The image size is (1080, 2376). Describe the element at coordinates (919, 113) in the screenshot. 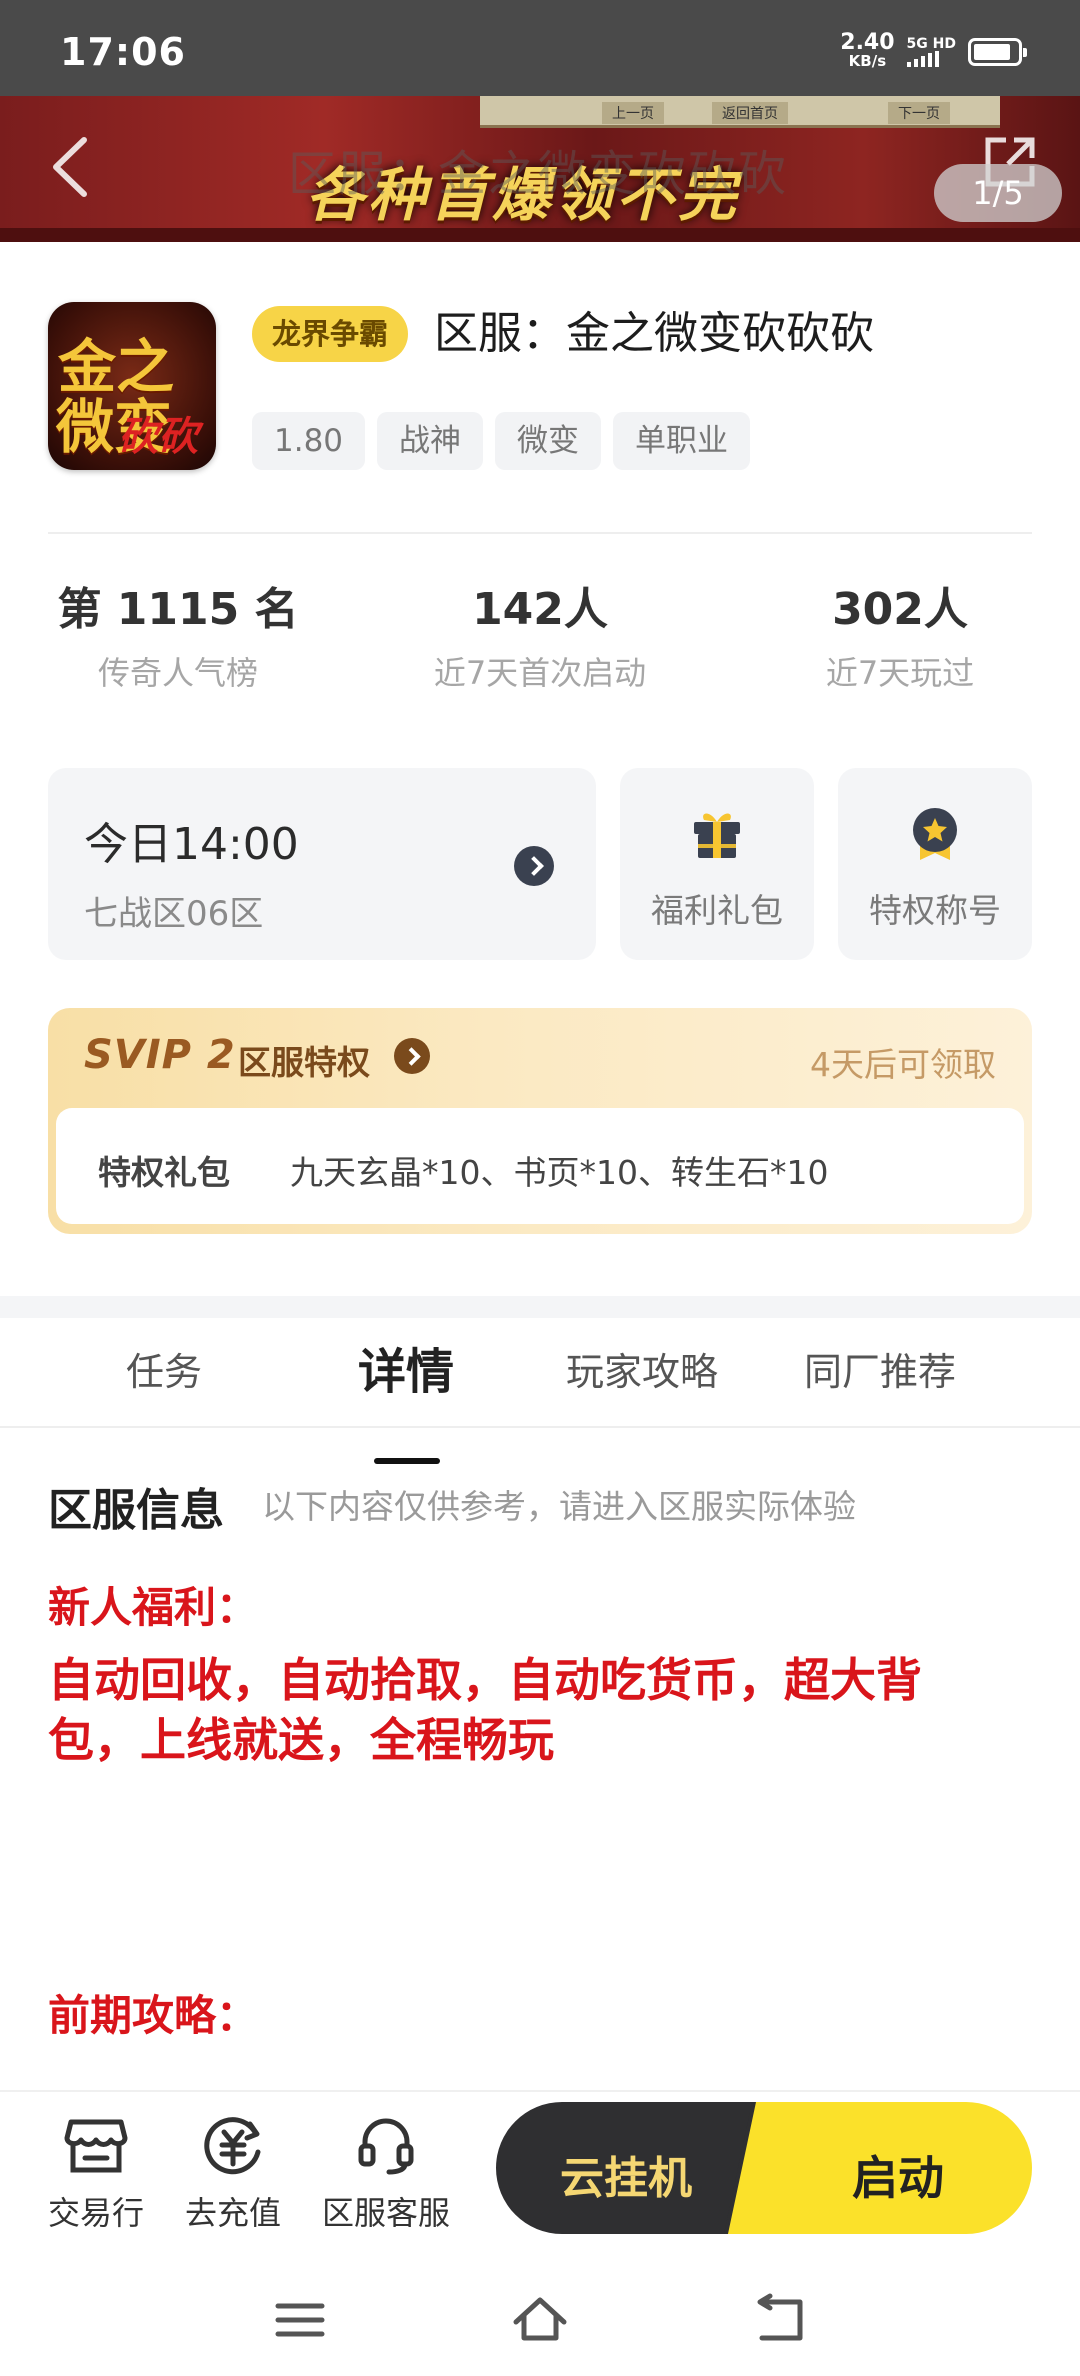

I see `banner-deco-next: 下一页` at that location.